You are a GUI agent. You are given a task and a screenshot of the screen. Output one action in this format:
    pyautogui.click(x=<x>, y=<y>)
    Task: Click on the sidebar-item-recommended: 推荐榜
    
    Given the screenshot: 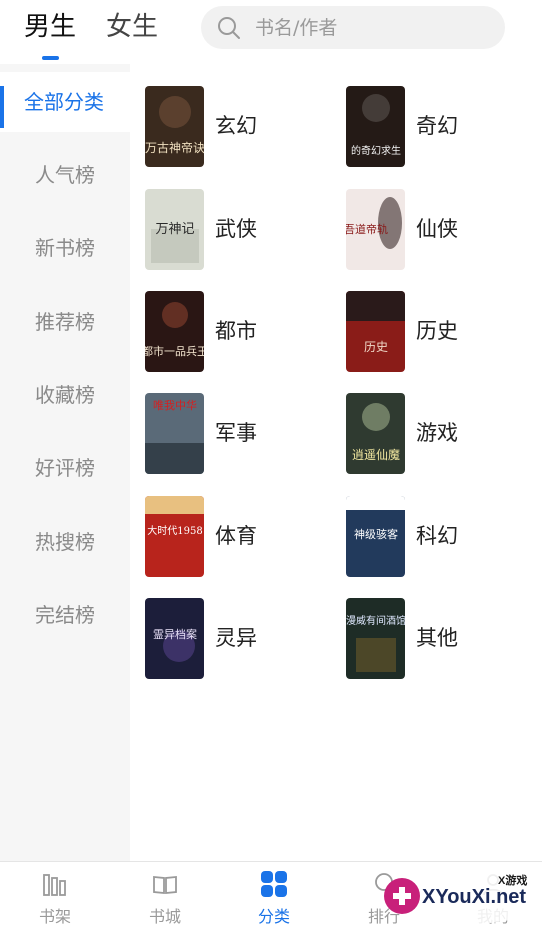 What is the action you would take?
    pyautogui.click(x=65, y=322)
    